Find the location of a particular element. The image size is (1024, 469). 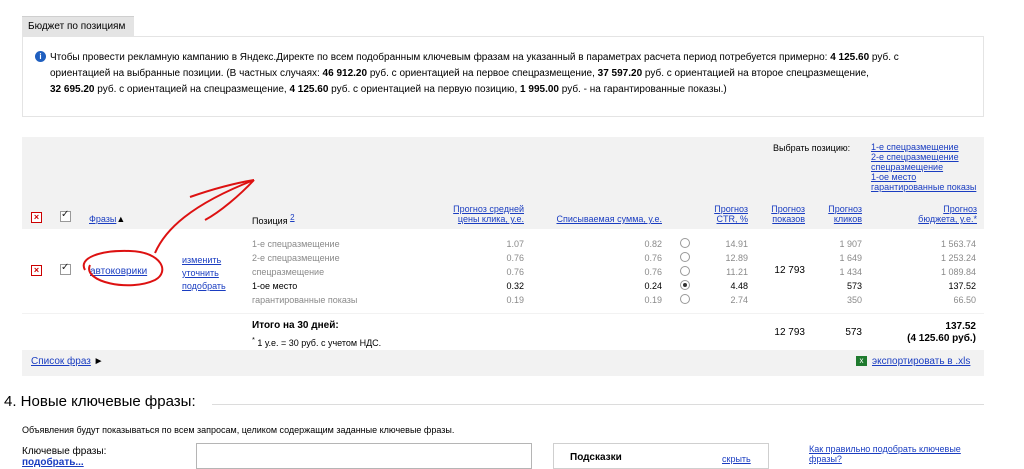

header-charged-sum: Списываемая сумма, у.е. is located at coordinates (601, 219).